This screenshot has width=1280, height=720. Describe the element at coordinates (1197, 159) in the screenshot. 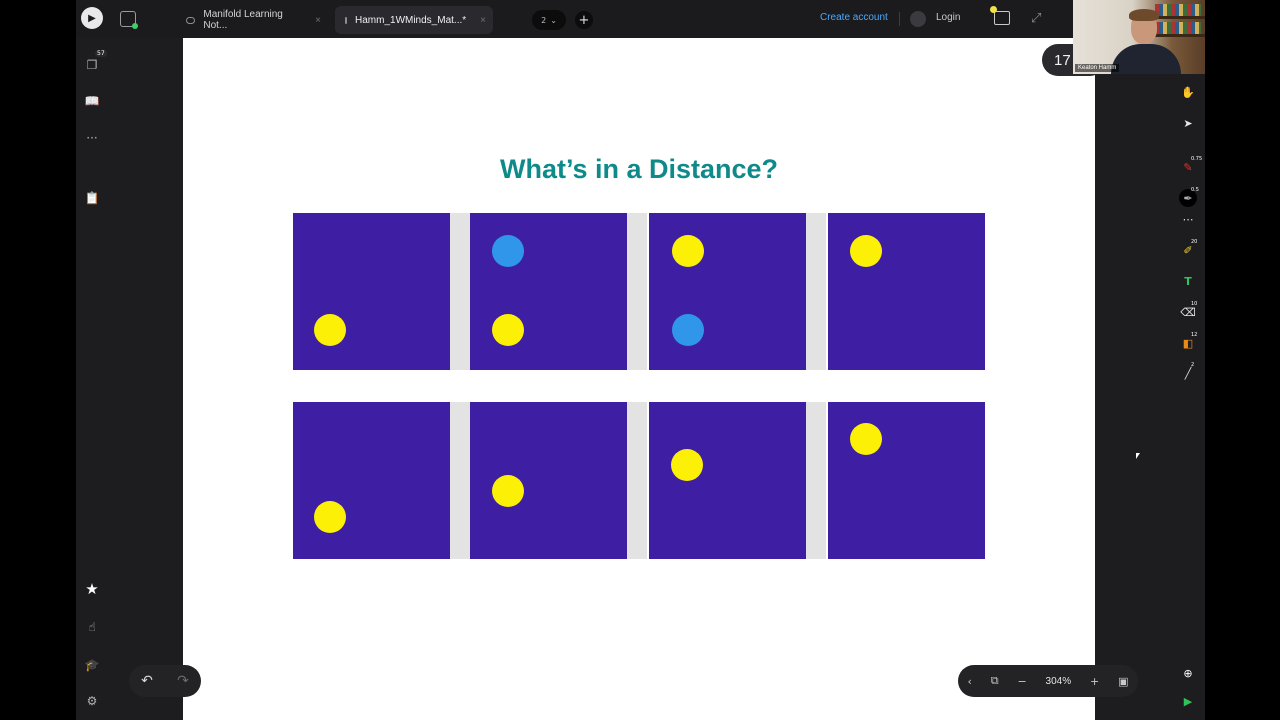

I see `laser-size-badge: 0.75` at that location.